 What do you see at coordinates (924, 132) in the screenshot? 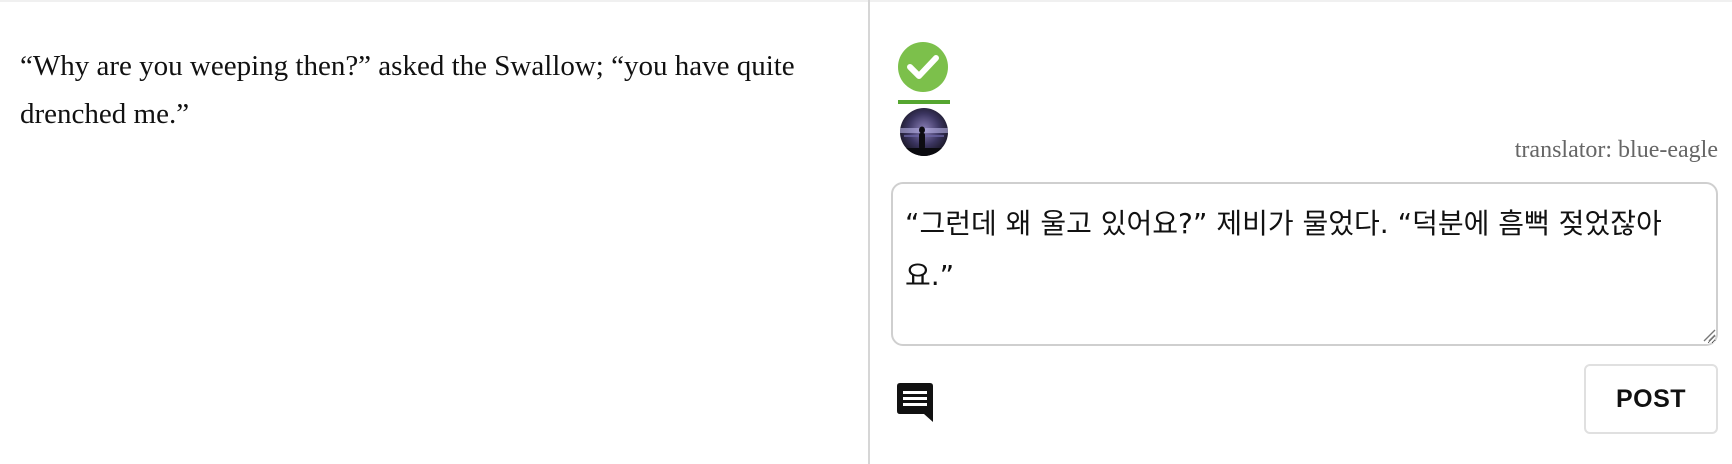
I see `avatar` at bounding box center [924, 132].